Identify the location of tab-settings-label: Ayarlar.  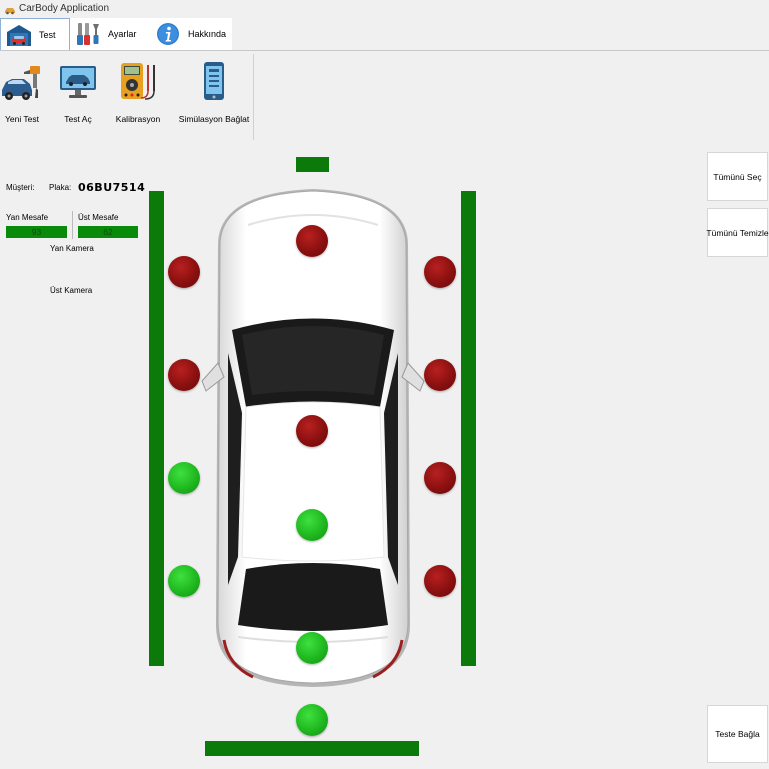
(122, 34).